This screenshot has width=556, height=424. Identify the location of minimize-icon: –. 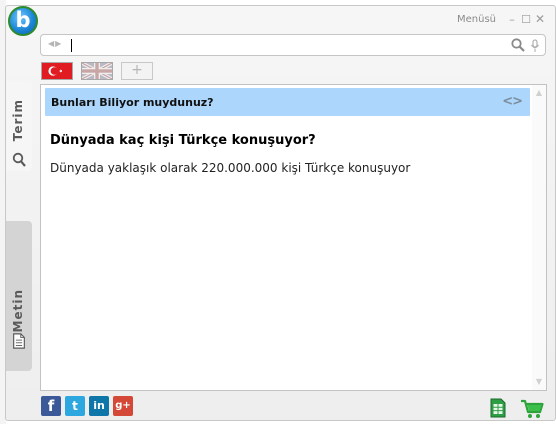
(512, 19).